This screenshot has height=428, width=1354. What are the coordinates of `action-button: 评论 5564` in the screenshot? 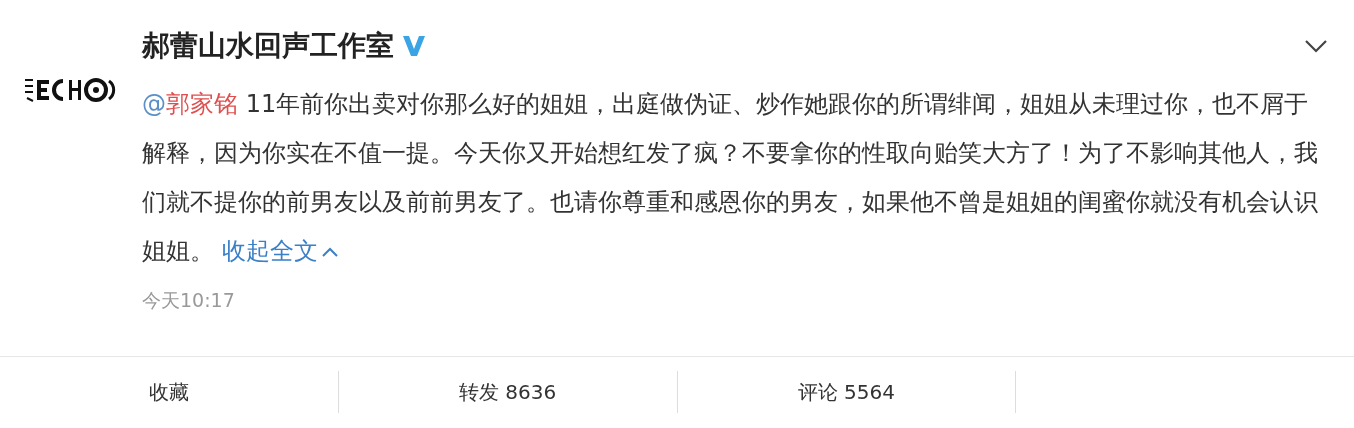 It's located at (846, 392).